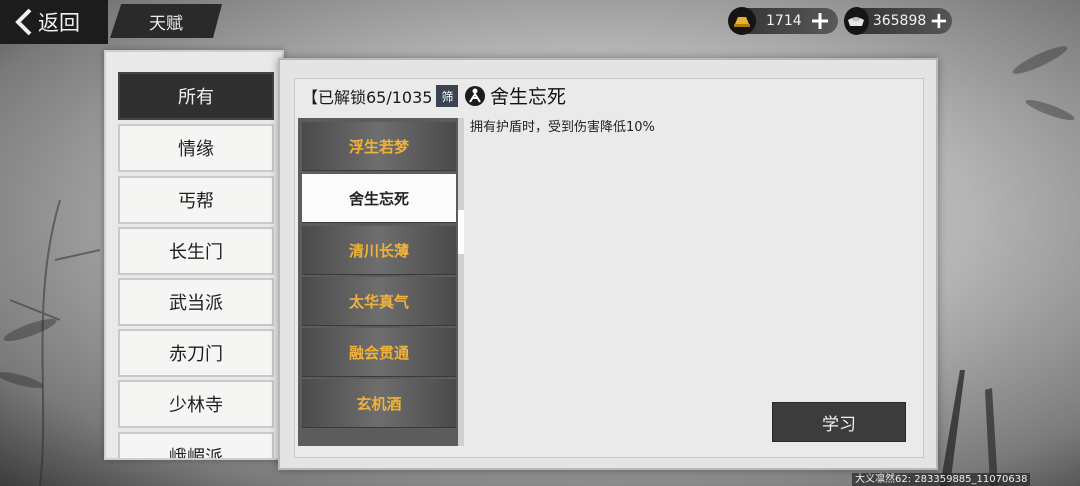 This screenshot has width=1080, height=486. Describe the element at coordinates (941, 479) in the screenshot. I see `player-info: 大义凛然62: 283359885_11070638` at that location.